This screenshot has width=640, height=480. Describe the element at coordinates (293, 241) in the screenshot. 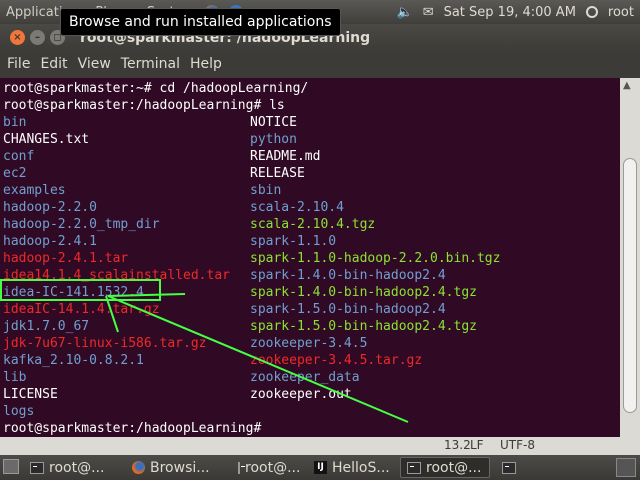

I see `file-entry: spark-1.1.0` at that location.